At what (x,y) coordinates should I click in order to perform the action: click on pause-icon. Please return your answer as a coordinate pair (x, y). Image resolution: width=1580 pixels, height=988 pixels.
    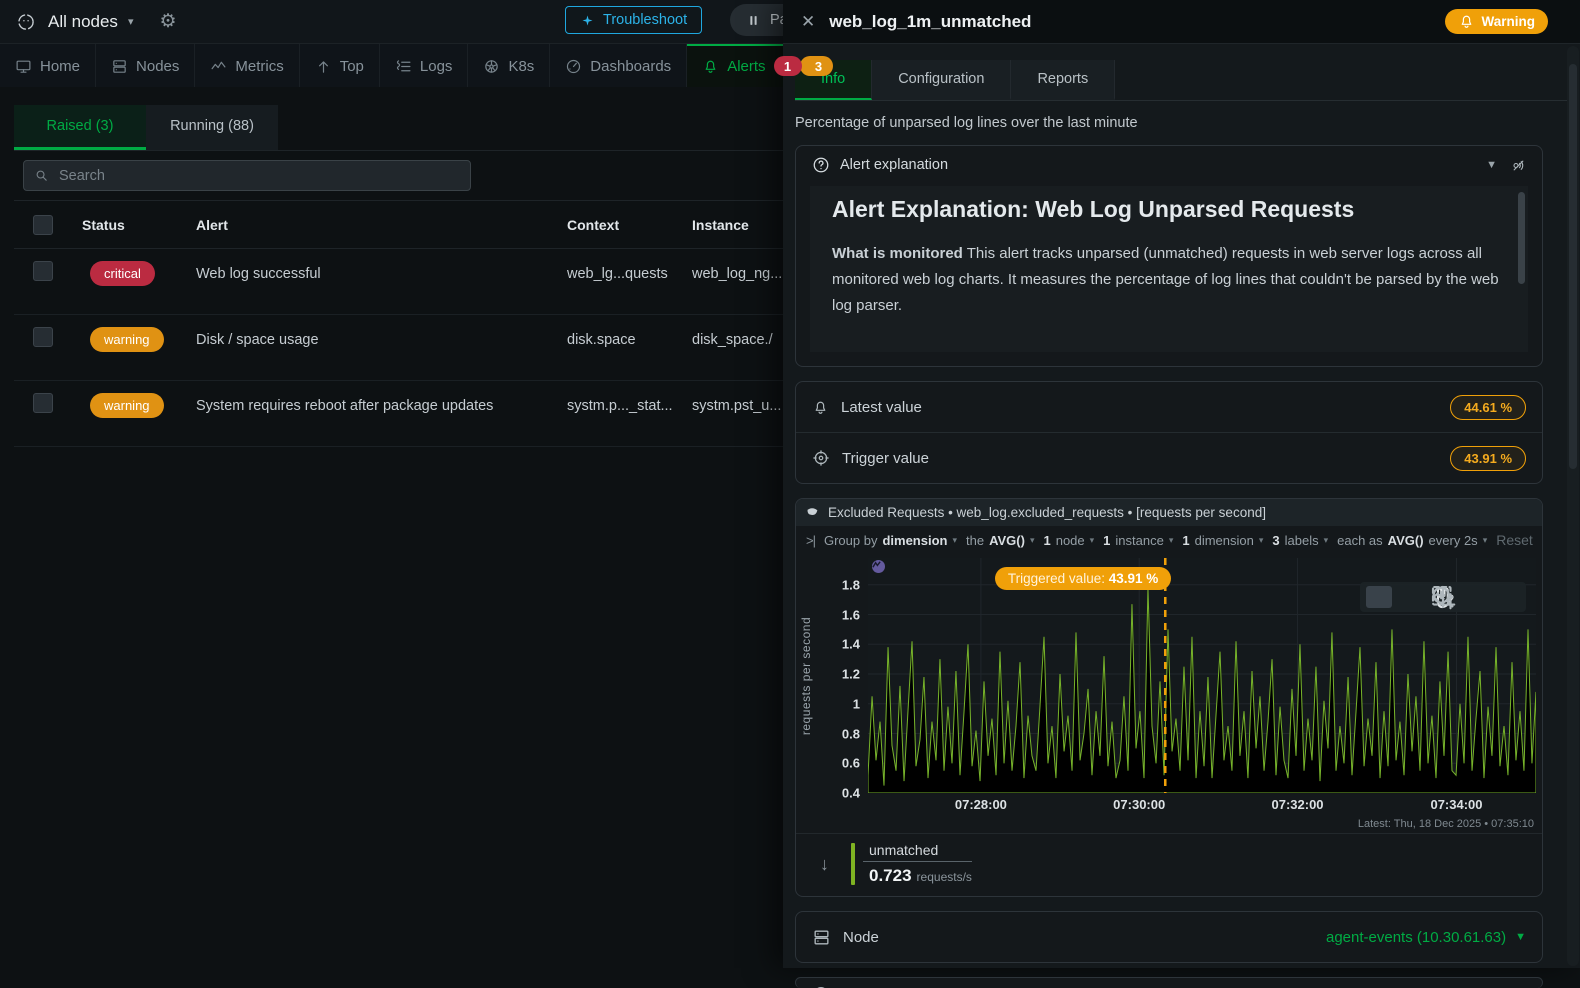
    Looking at the image, I should click on (753, 20).